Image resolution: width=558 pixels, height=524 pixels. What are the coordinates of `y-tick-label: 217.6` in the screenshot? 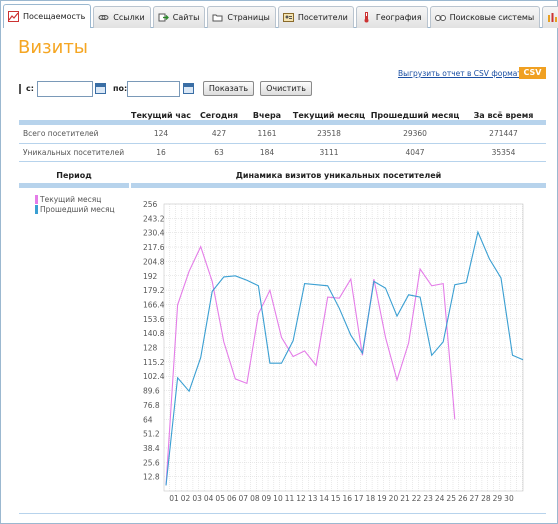 It's located at (154, 247).